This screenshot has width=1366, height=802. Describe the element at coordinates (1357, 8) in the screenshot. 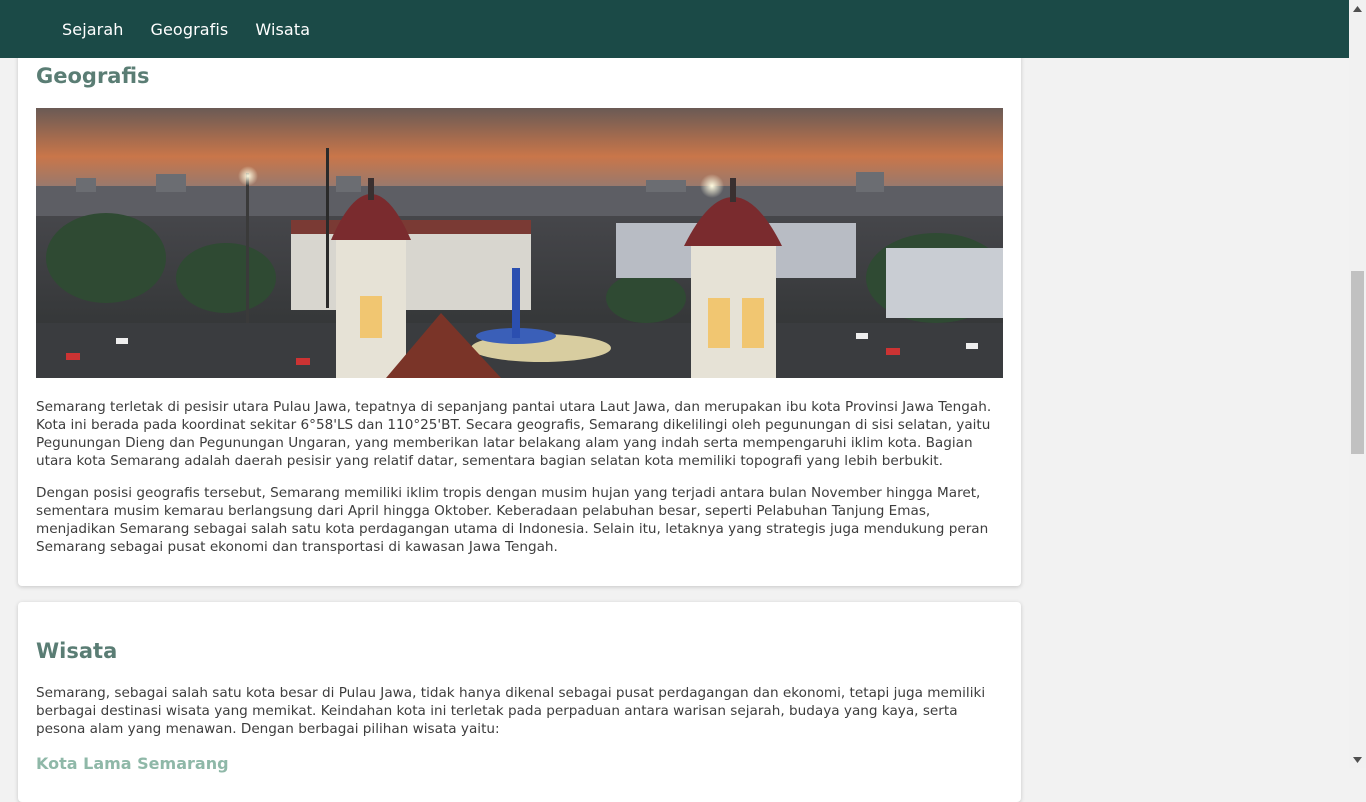

I see `scroll-up-icon` at that location.